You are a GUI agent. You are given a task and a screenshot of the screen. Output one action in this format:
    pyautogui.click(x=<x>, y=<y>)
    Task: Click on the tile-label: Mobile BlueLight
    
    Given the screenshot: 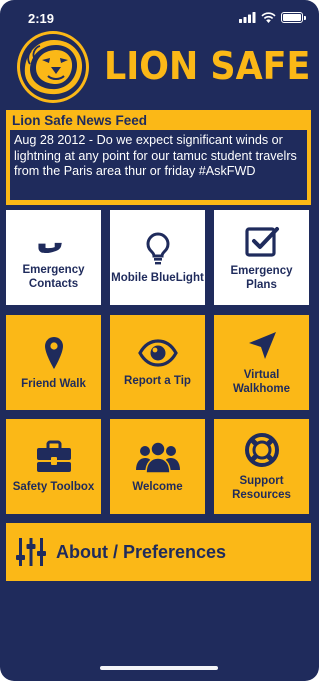 What is the action you would take?
    pyautogui.click(x=157, y=277)
    